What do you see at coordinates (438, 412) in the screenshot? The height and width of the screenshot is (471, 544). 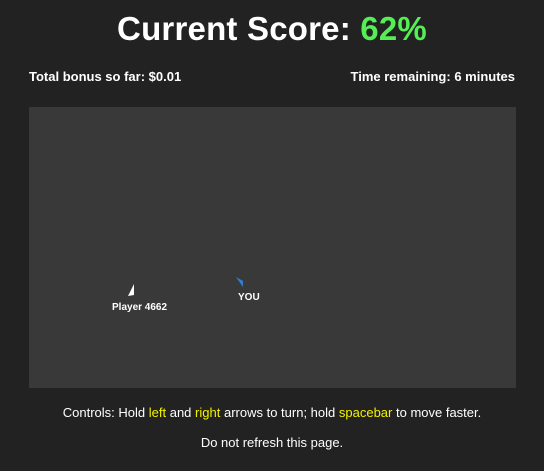 I see `controls-suffix: to move faster.` at bounding box center [438, 412].